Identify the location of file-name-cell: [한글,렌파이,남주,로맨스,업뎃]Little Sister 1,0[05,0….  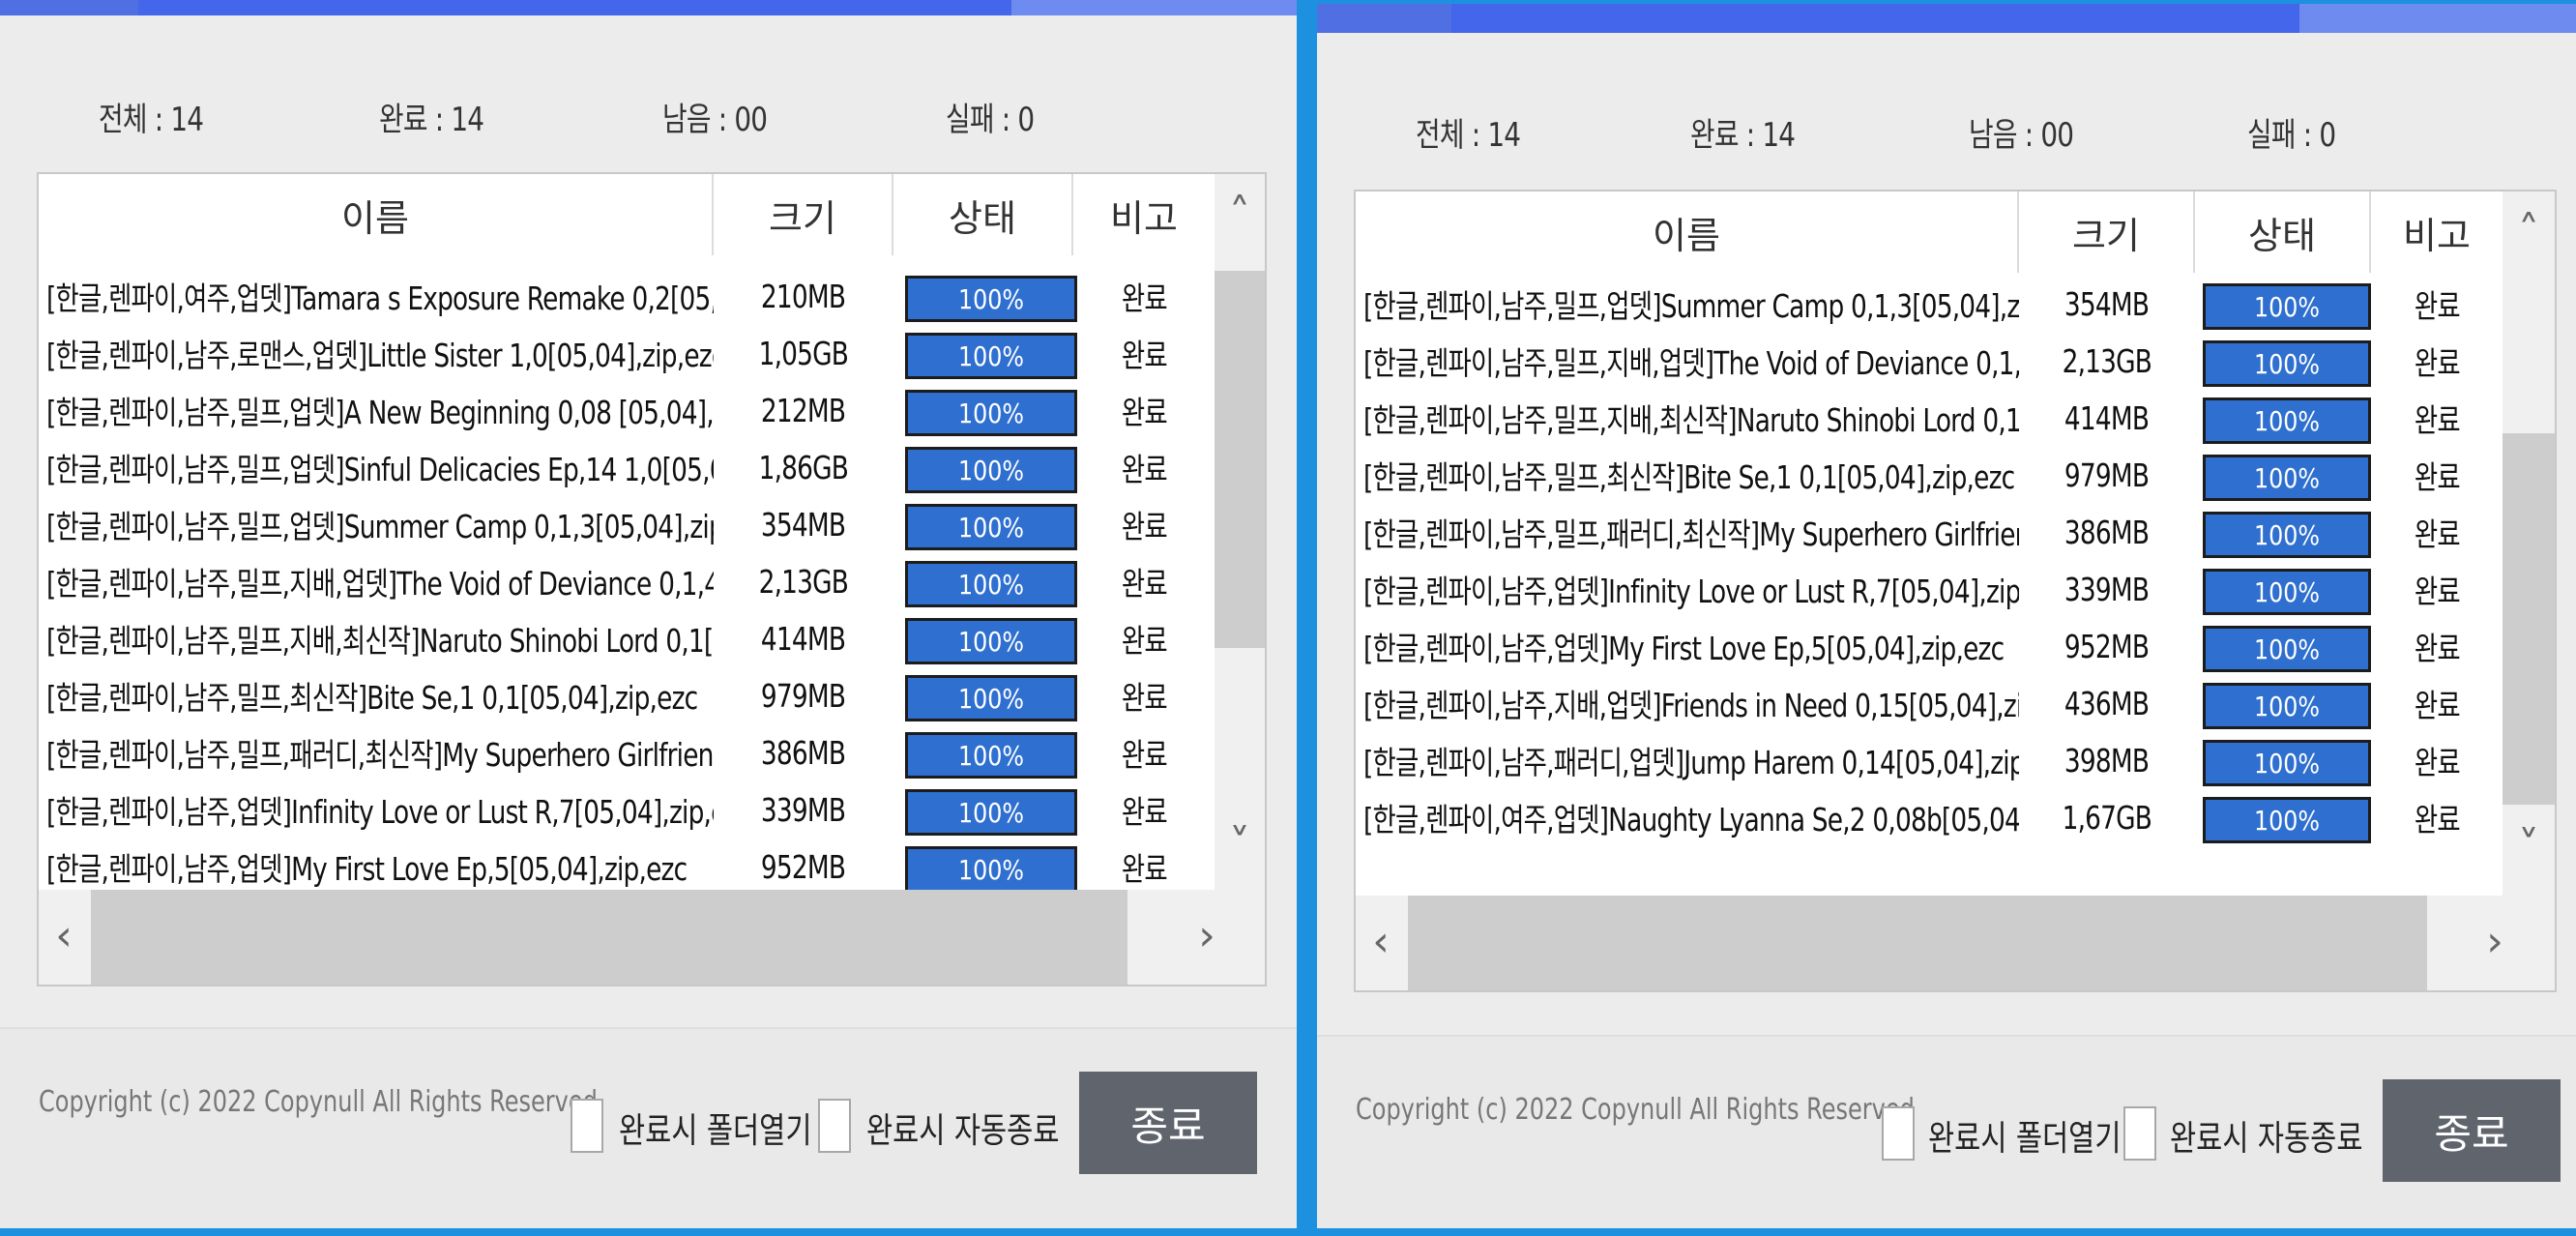
(380, 353).